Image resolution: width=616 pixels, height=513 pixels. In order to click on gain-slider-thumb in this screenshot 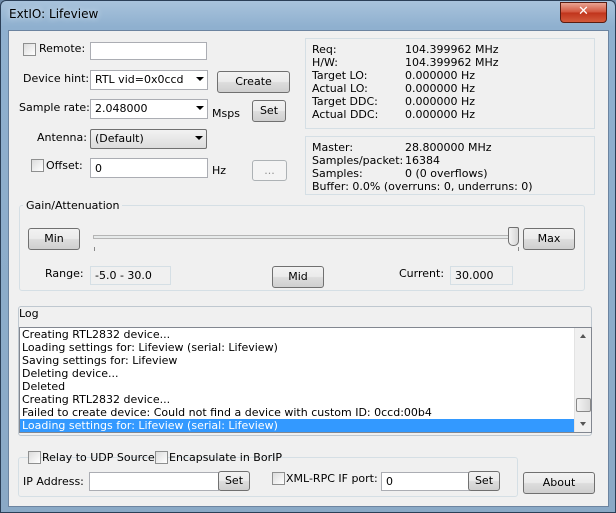, I will do `click(513, 236)`.